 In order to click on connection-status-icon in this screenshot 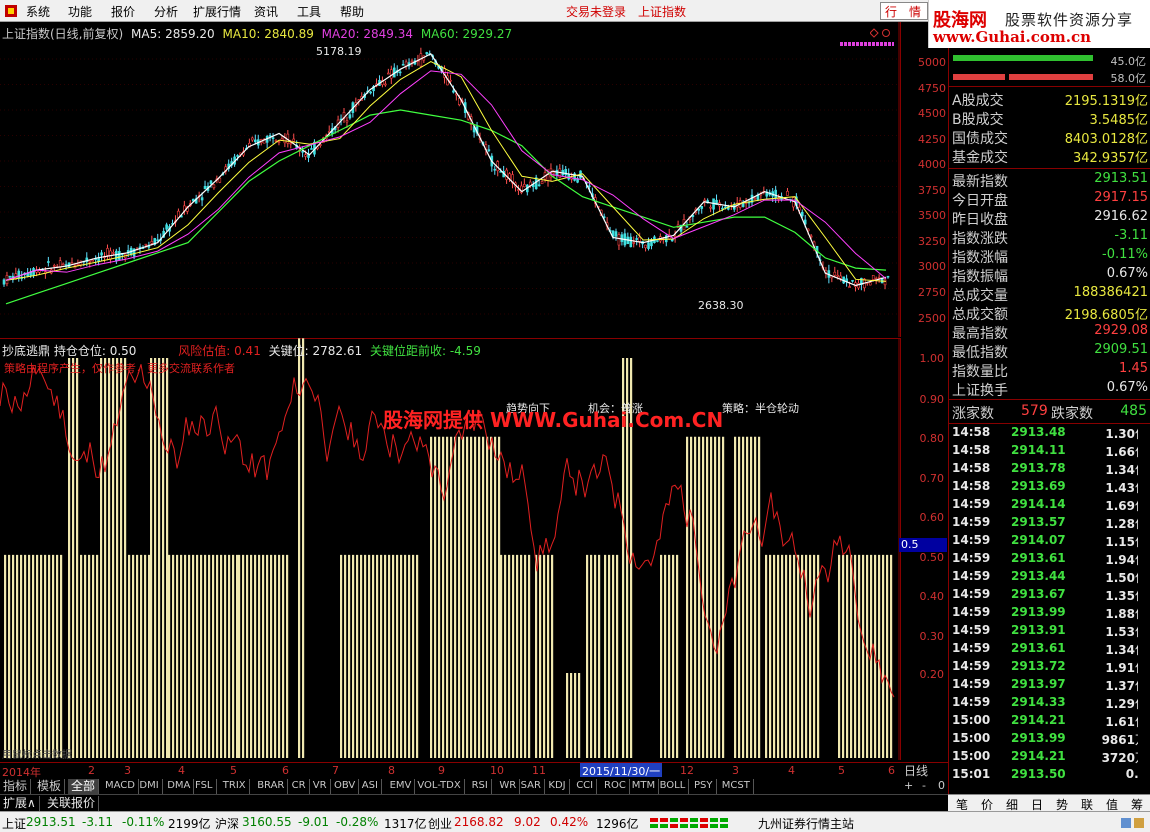, I will do `click(1132, 823)`.